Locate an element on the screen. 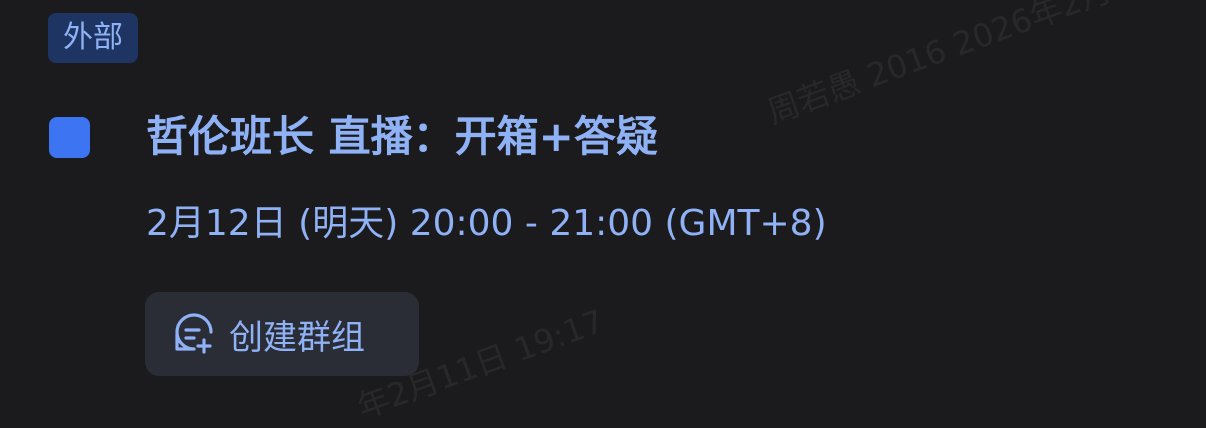 The image size is (1206, 428). event-time: 2月12日 (明天) 20:00 - 21:00 (GMT+8) is located at coordinates (486, 223).